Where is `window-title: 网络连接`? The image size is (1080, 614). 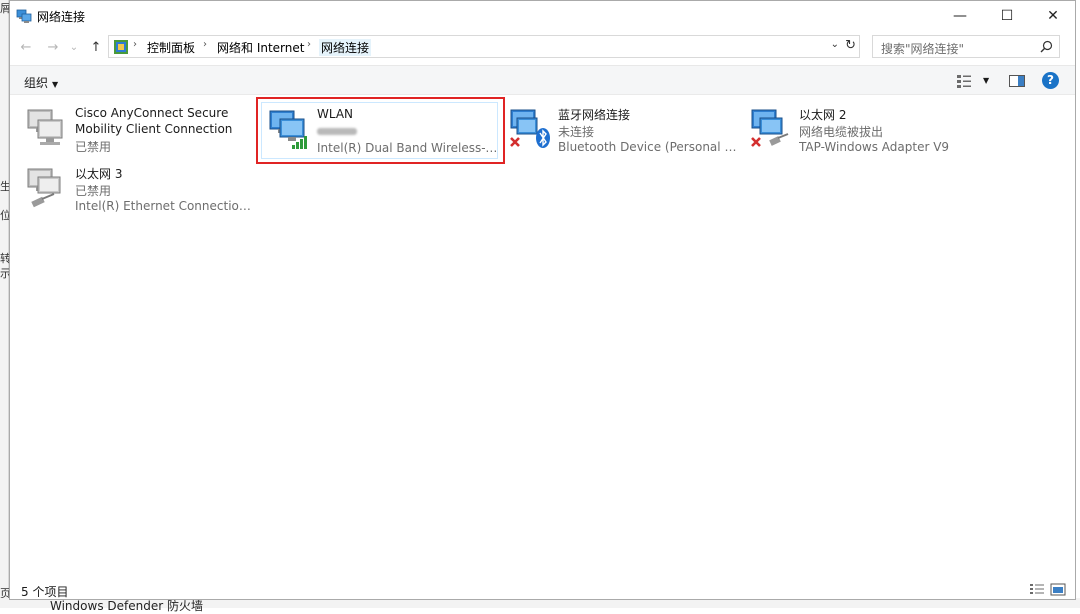
window-title: 网络连接 is located at coordinates (61, 17).